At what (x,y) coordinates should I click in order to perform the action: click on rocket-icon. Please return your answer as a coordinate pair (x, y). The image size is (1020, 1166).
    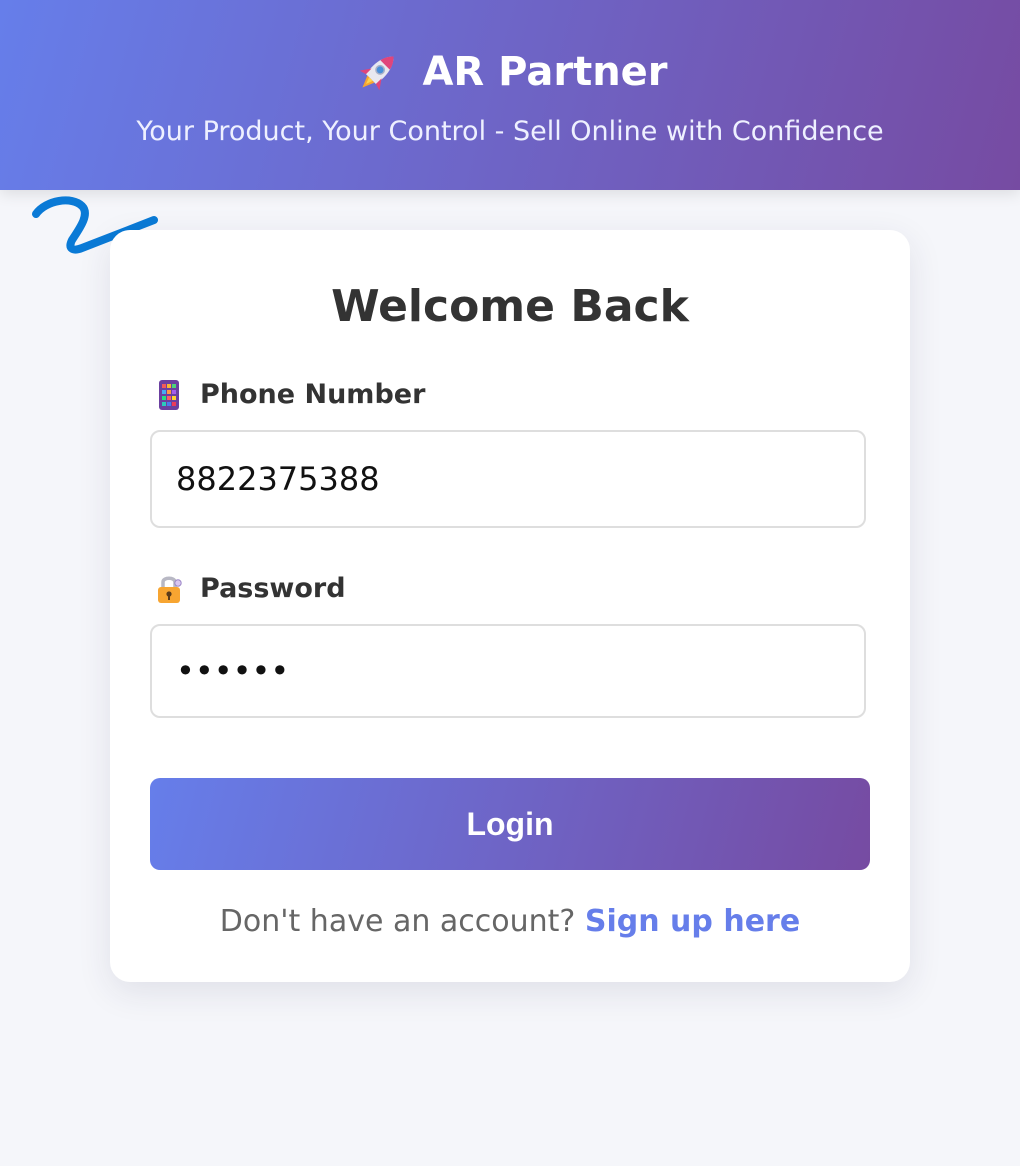
    Looking at the image, I should click on (378, 72).